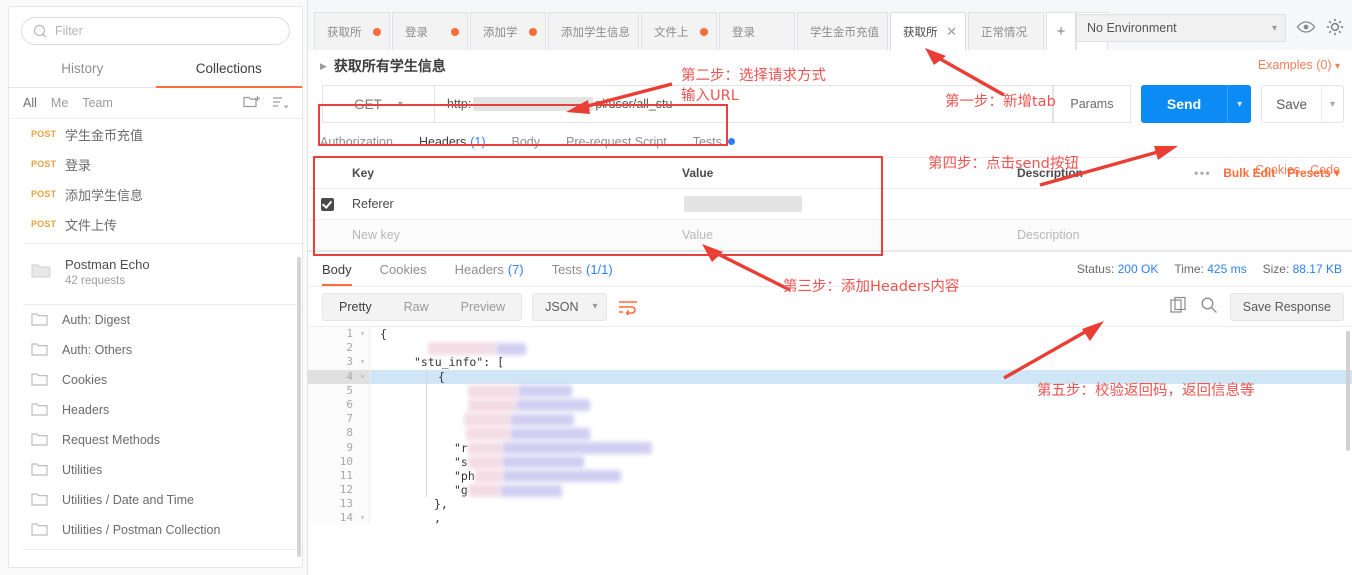 The width and height of the screenshot is (1352, 575). Describe the element at coordinates (1348, 391) in the screenshot. I see `response-scrollbar` at that location.